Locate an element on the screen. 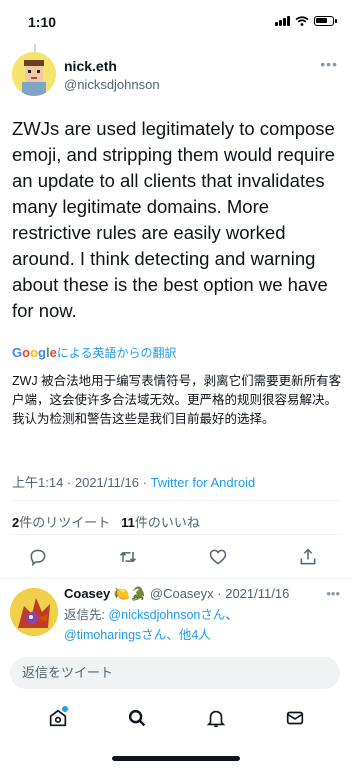 The image size is (352, 768). reply-header: Coasey 🍋🐊 @Coaseyx · 2021/11/16 is located at coordinates (176, 594).